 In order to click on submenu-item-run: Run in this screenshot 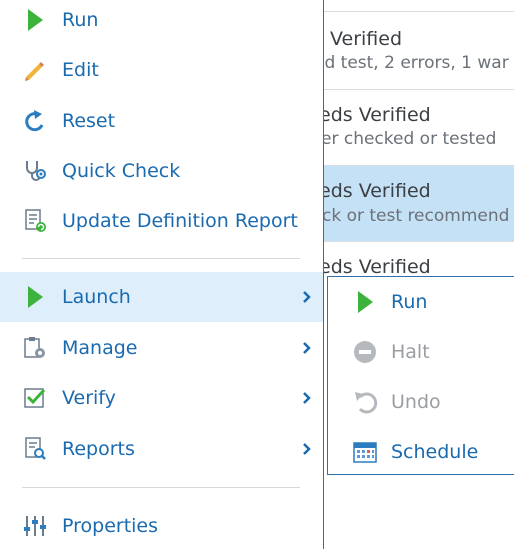, I will do `click(421, 302)`.